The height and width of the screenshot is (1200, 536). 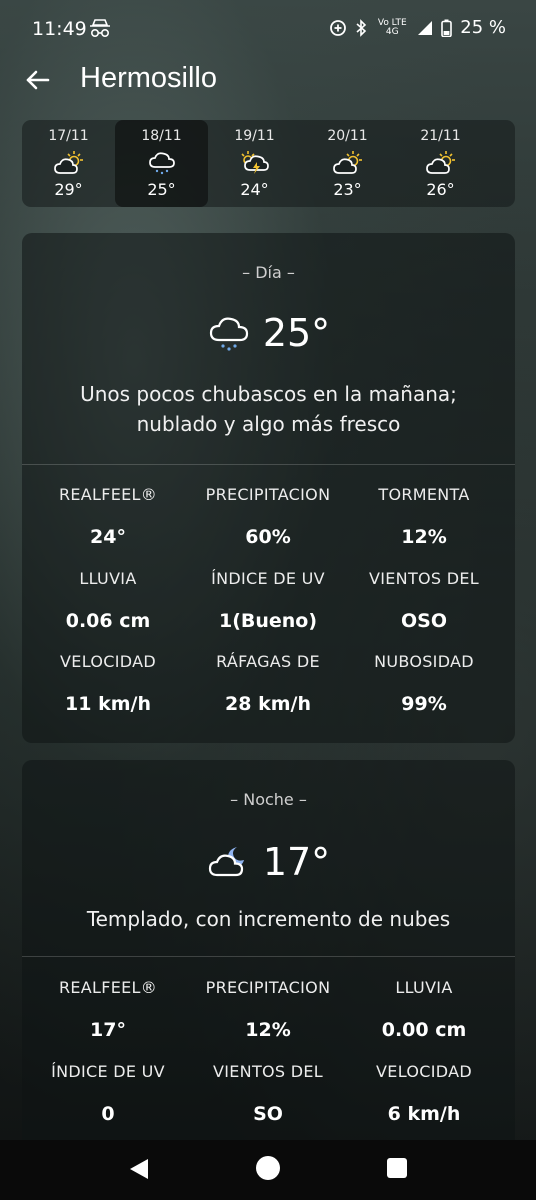 What do you see at coordinates (108, 683) in the screenshot?
I see `day-stat-speed: VELOCIDAD 11 km/h` at bounding box center [108, 683].